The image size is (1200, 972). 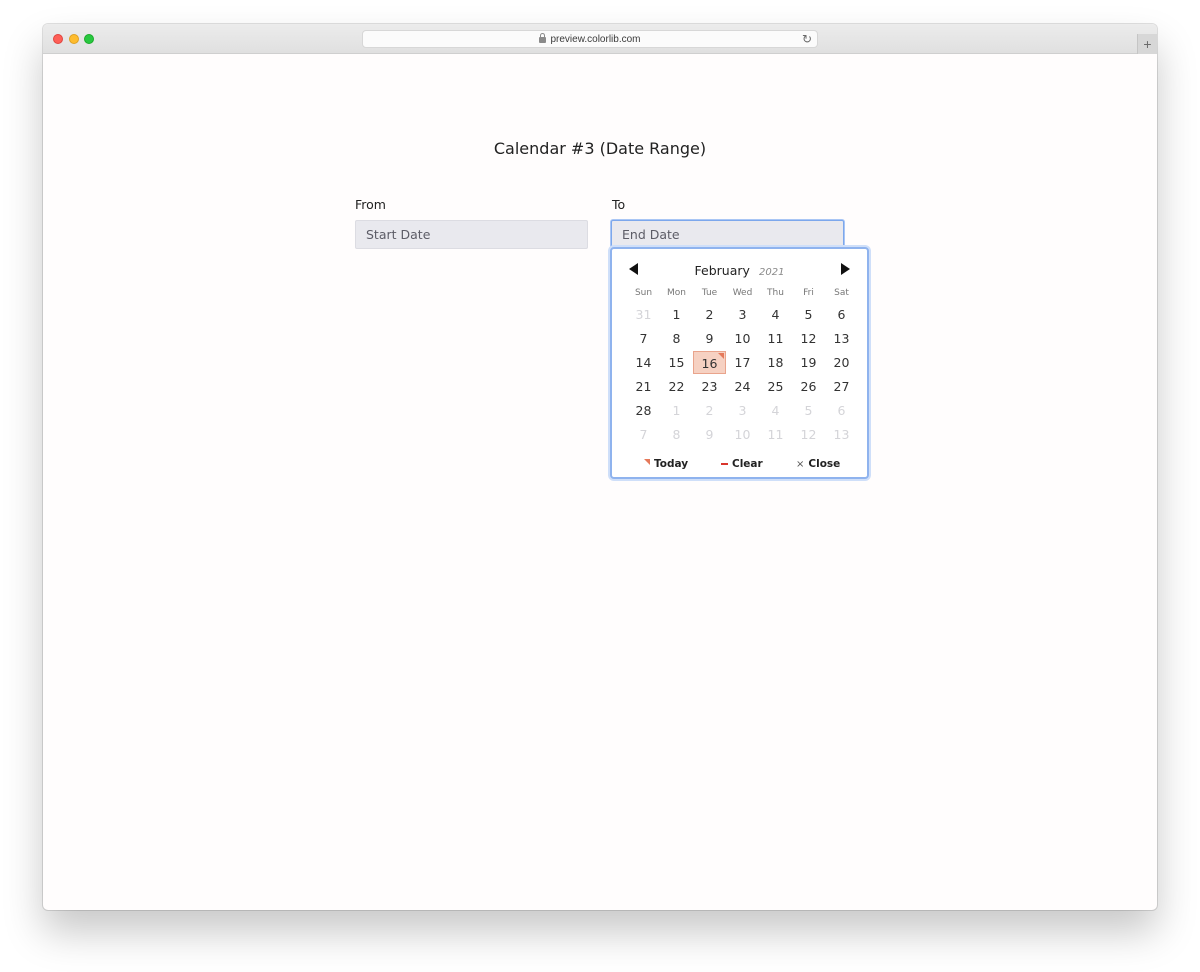 I want to click on calendar-day: 7, so click(x=643, y=338).